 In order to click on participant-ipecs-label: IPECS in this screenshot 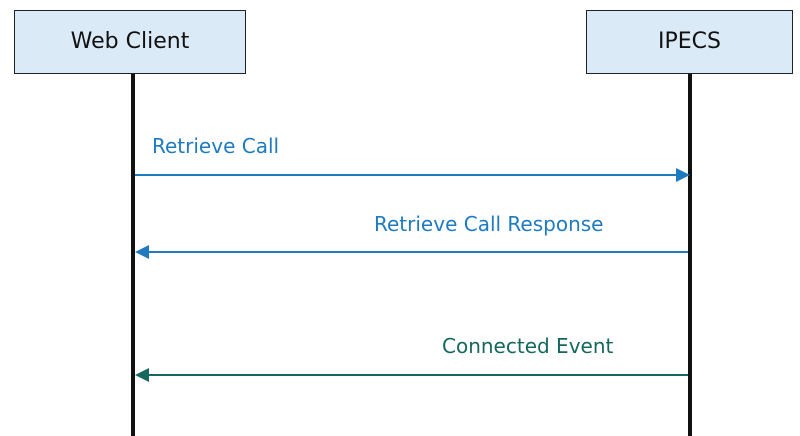, I will do `click(689, 41)`.